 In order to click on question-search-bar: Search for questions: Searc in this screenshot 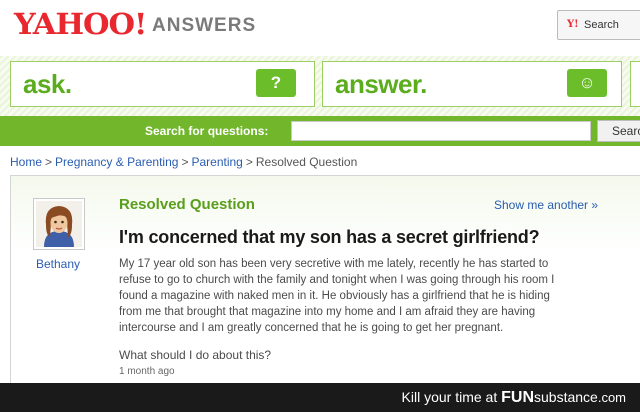, I will do `click(320, 131)`.